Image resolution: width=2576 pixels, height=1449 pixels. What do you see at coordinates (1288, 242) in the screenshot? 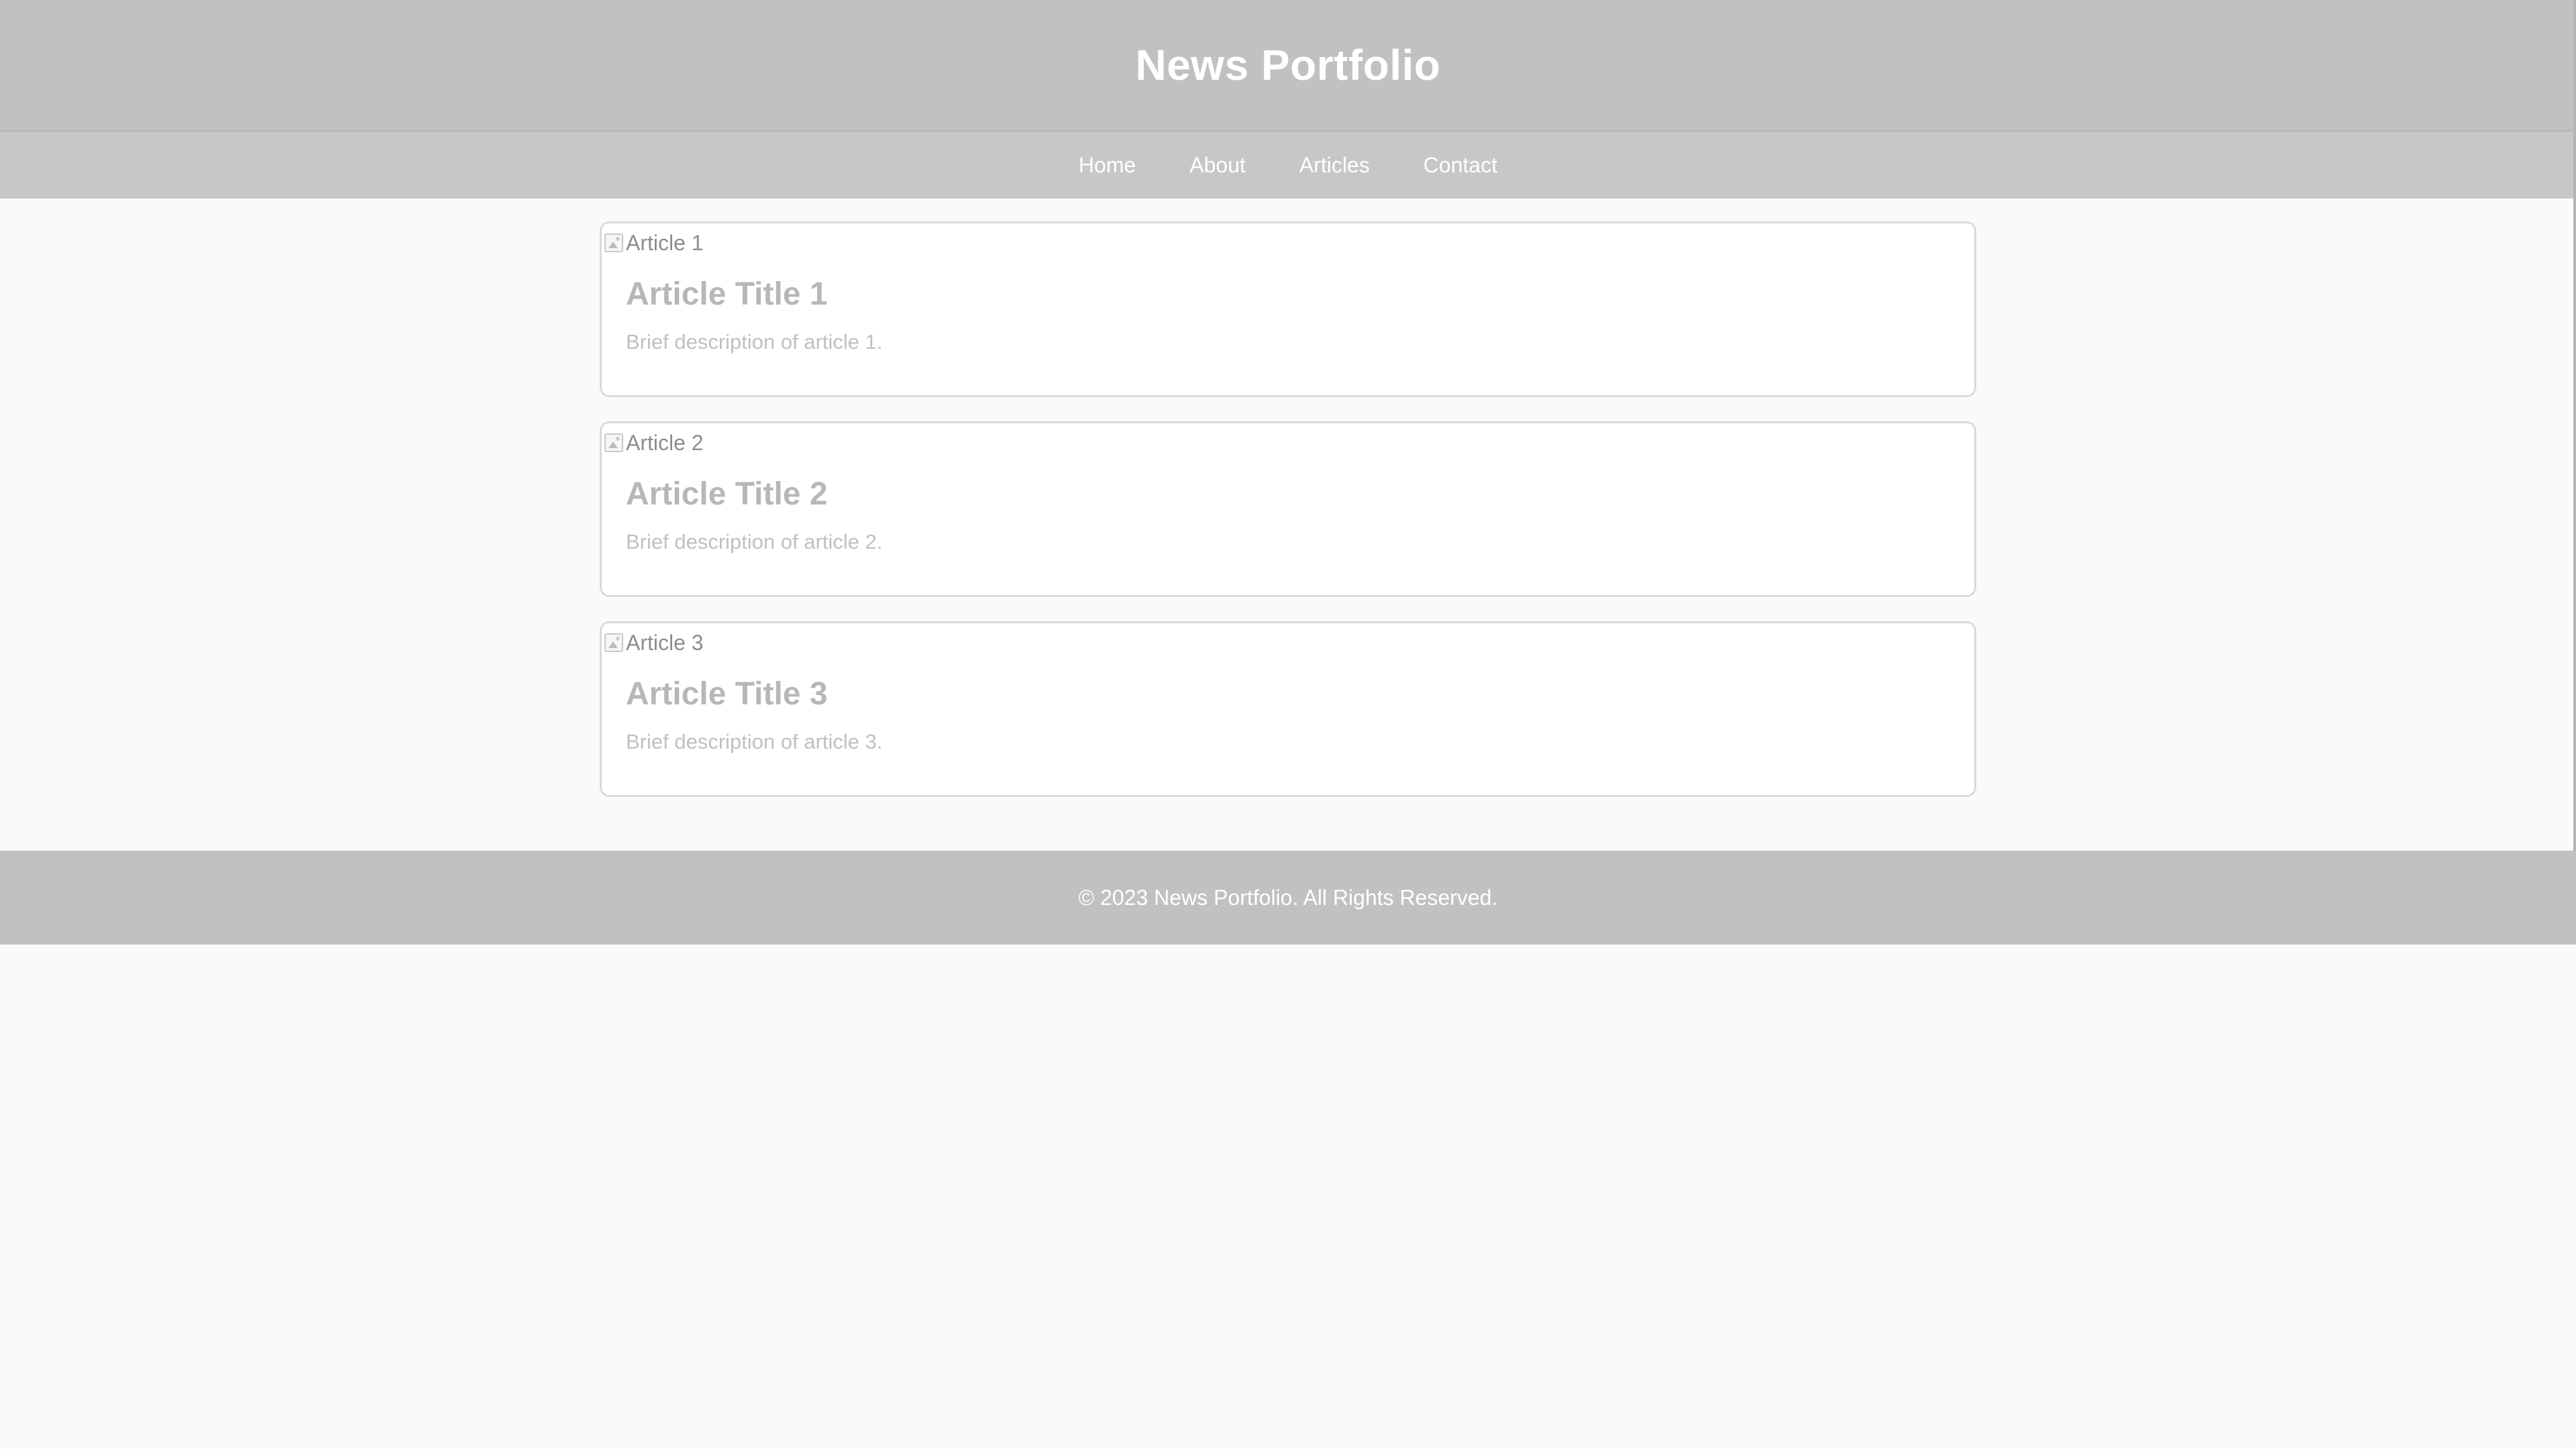
I see `article-image: Article 1` at bounding box center [1288, 242].